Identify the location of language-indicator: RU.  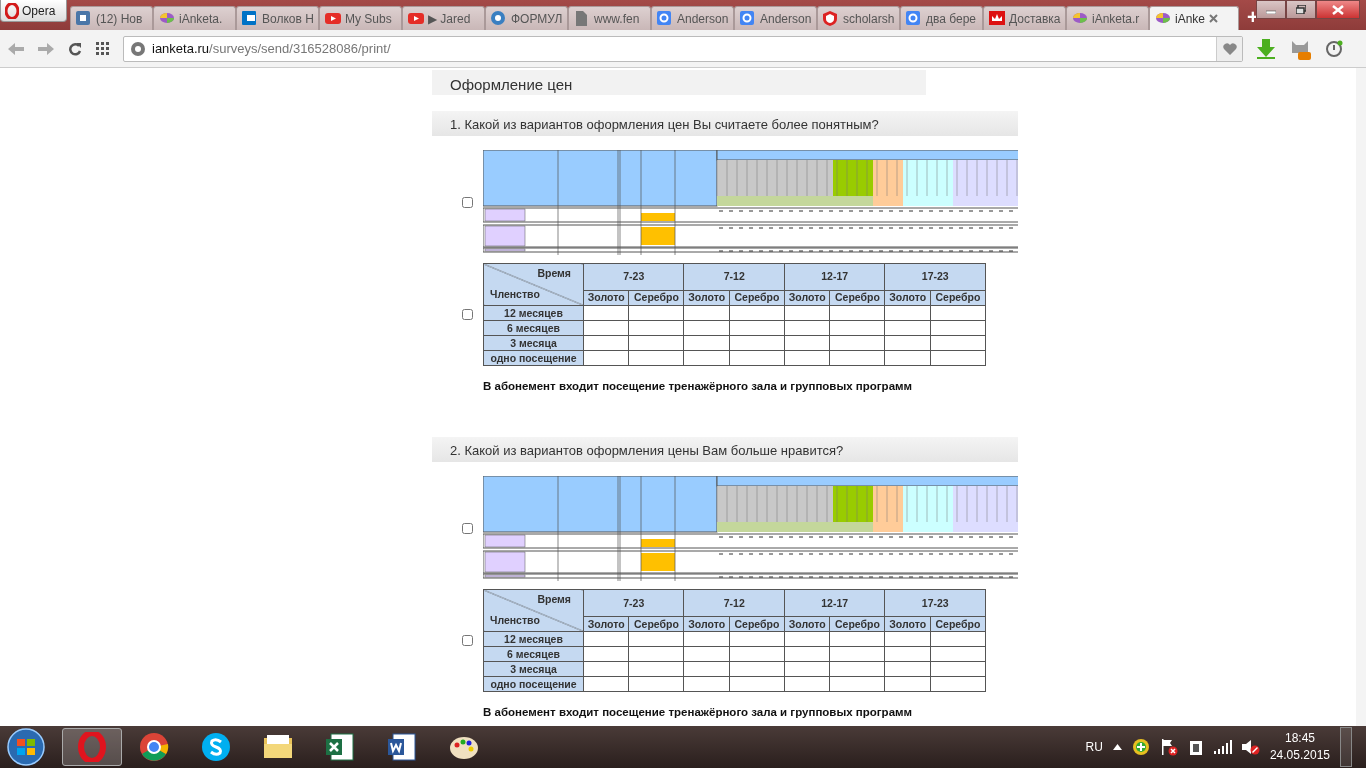
(1094, 747).